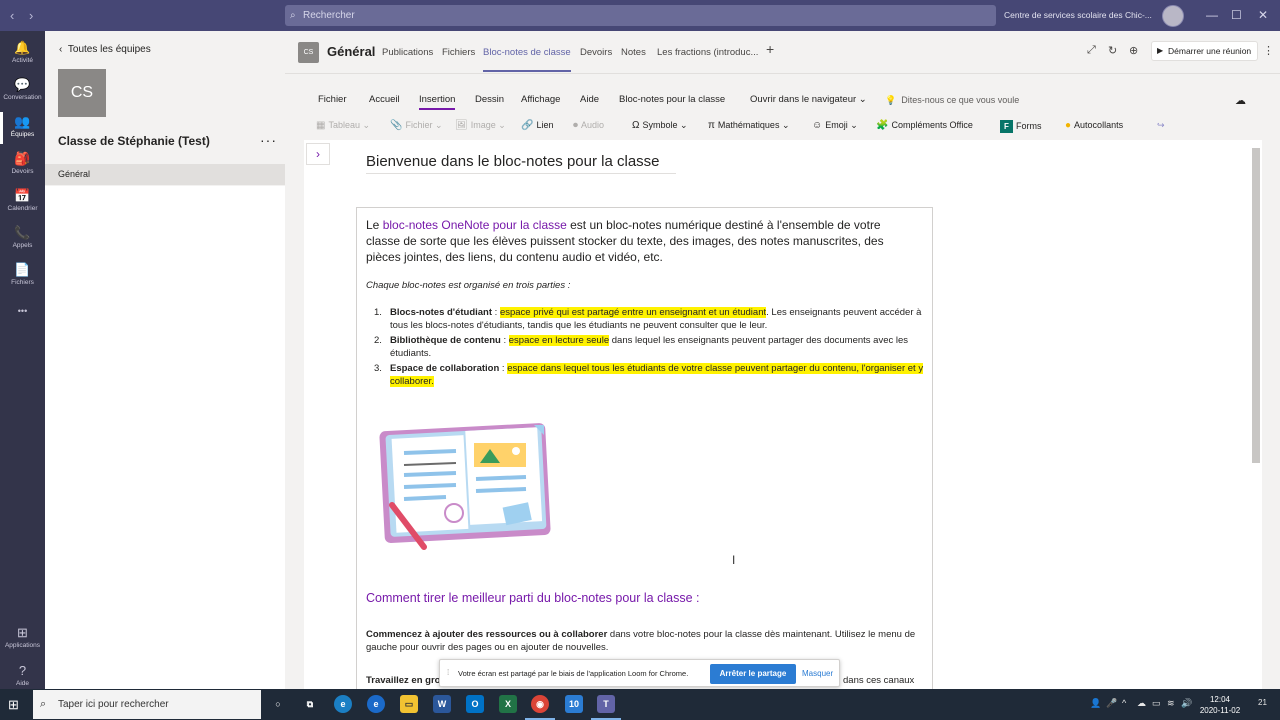  What do you see at coordinates (1220, 705) in the screenshot?
I see `system-clock: 12:04 2020-11-02` at bounding box center [1220, 705].